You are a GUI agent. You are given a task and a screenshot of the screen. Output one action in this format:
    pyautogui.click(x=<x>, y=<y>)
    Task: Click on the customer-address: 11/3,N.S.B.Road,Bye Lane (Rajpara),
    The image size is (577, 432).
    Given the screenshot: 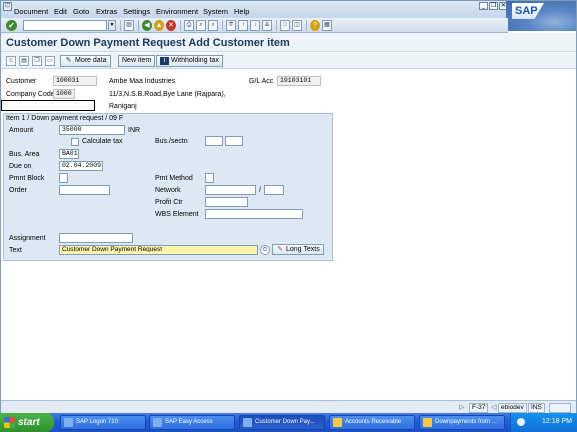 What is the action you would take?
    pyautogui.click(x=167, y=94)
    